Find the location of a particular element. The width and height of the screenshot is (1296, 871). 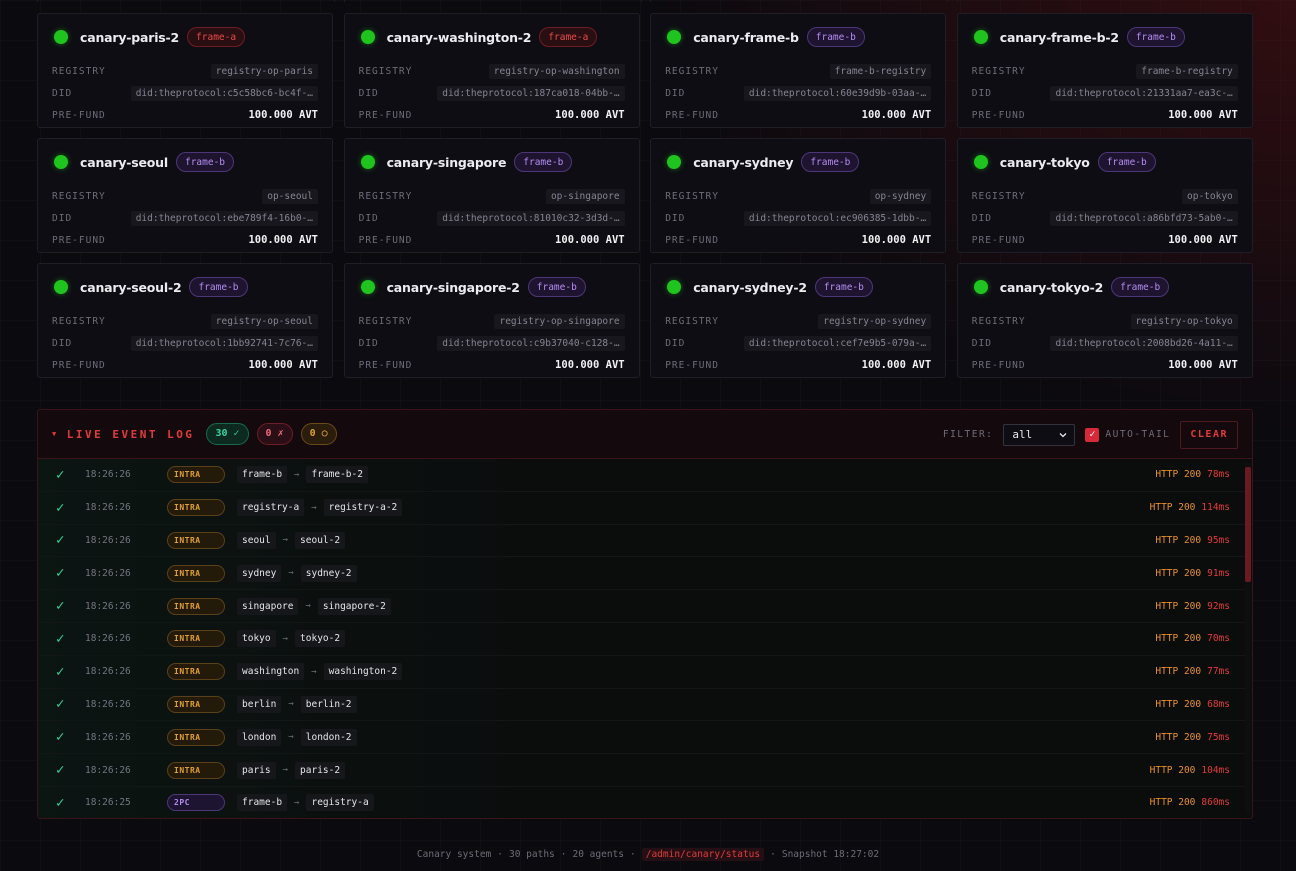

footer-endpoint-link: /admin/canary/status is located at coordinates (703, 854).